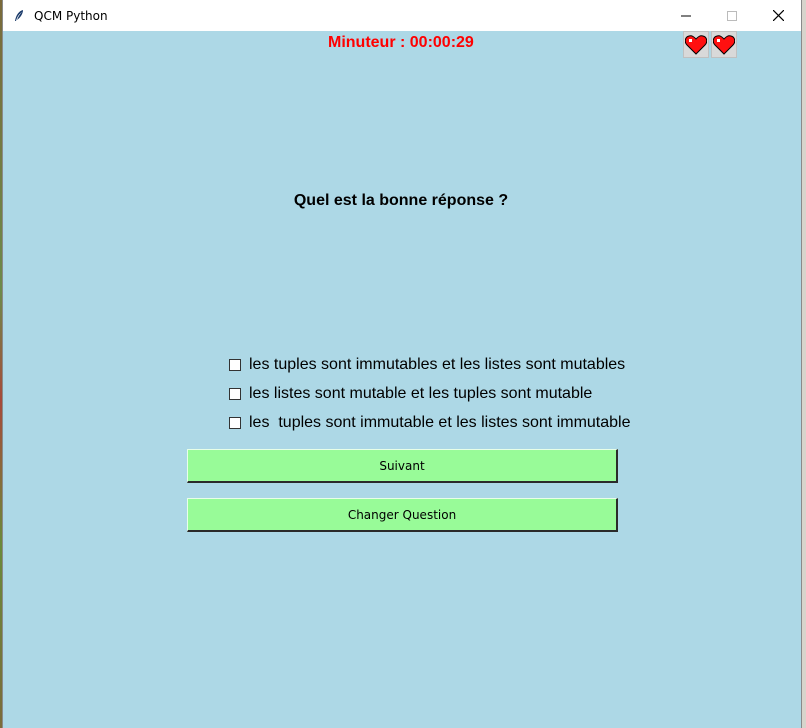 The image size is (806, 728). What do you see at coordinates (19, 16) in the screenshot?
I see `feather-icon` at bounding box center [19, 16].